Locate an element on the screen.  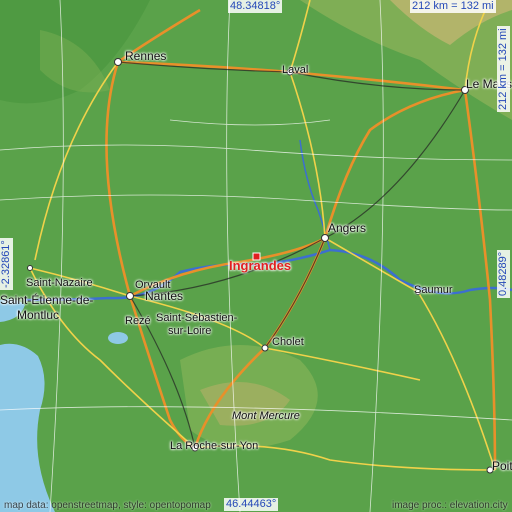
scale-label-right: 212 km = 132 mi is located at coordinates (503, 69).